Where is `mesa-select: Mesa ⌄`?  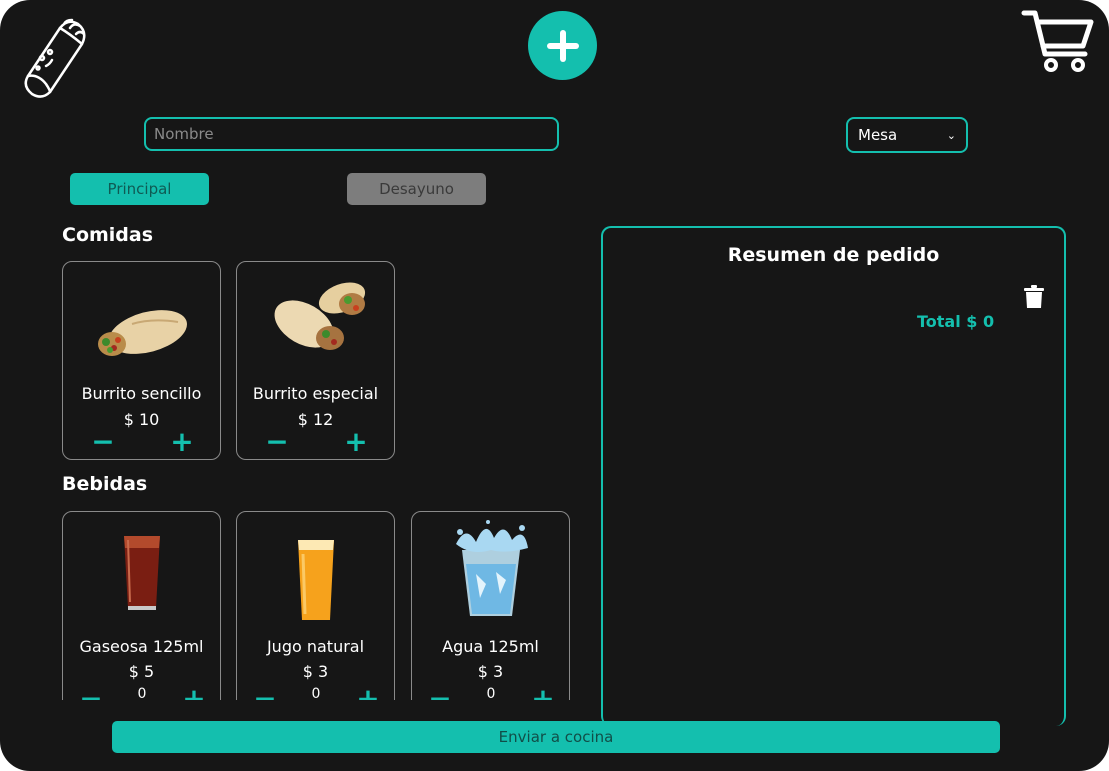 mesa-select: Mesa ⌄ is located at coordinates (907, 135).